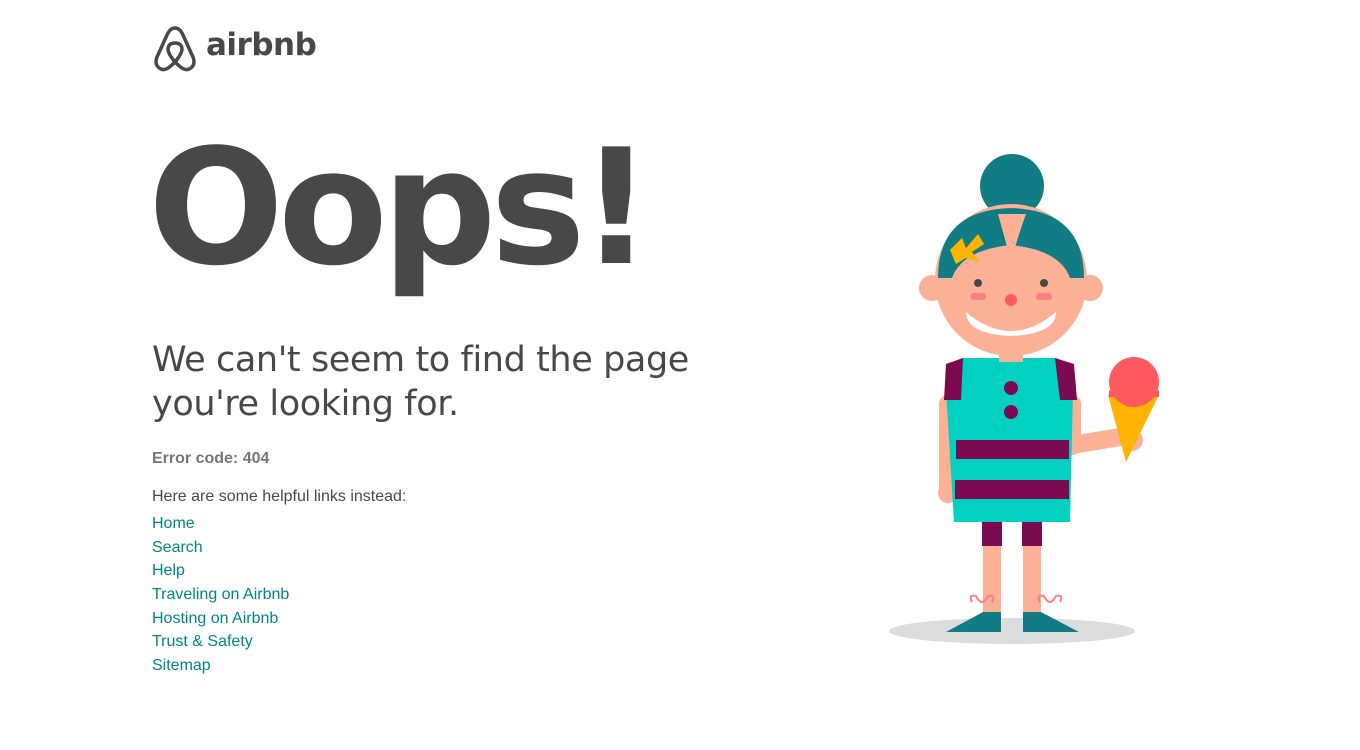 This screenshot has width=1360, height=750. Describe the element at coordinates (1044, 283) in the screenshot. I see `right-eye` at that location.